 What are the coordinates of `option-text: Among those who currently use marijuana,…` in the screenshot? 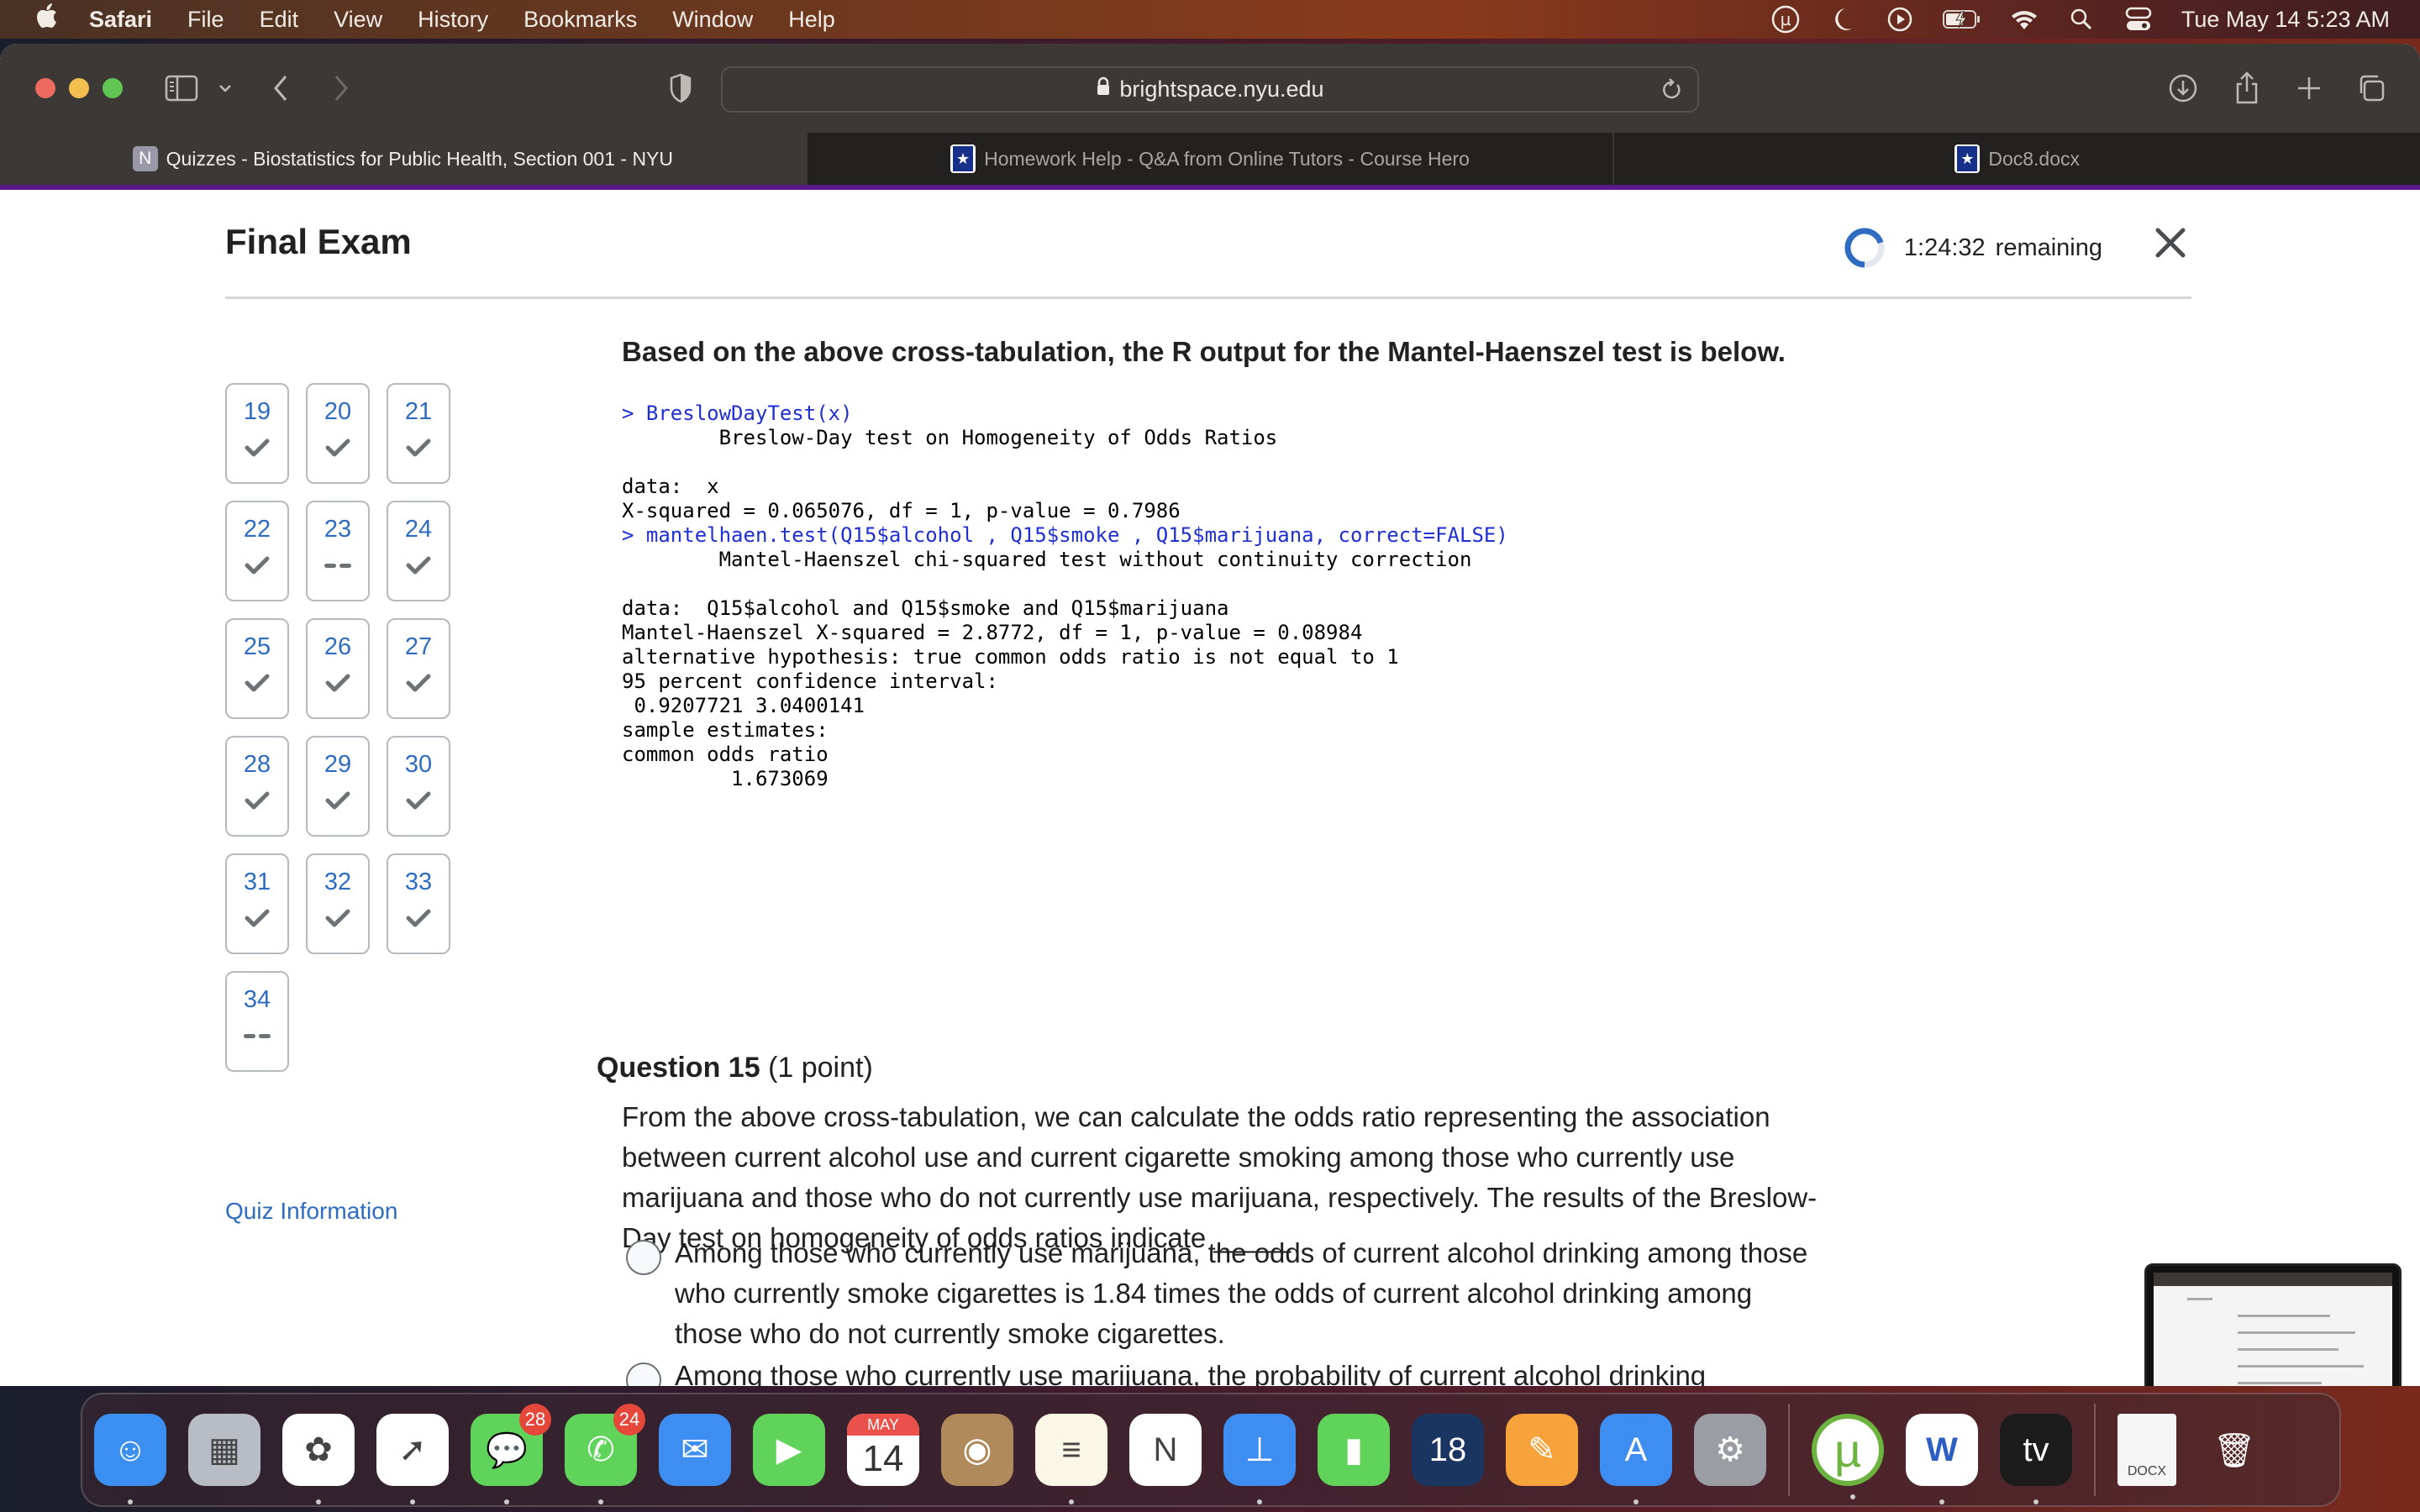 It's located at (1191, 1373).